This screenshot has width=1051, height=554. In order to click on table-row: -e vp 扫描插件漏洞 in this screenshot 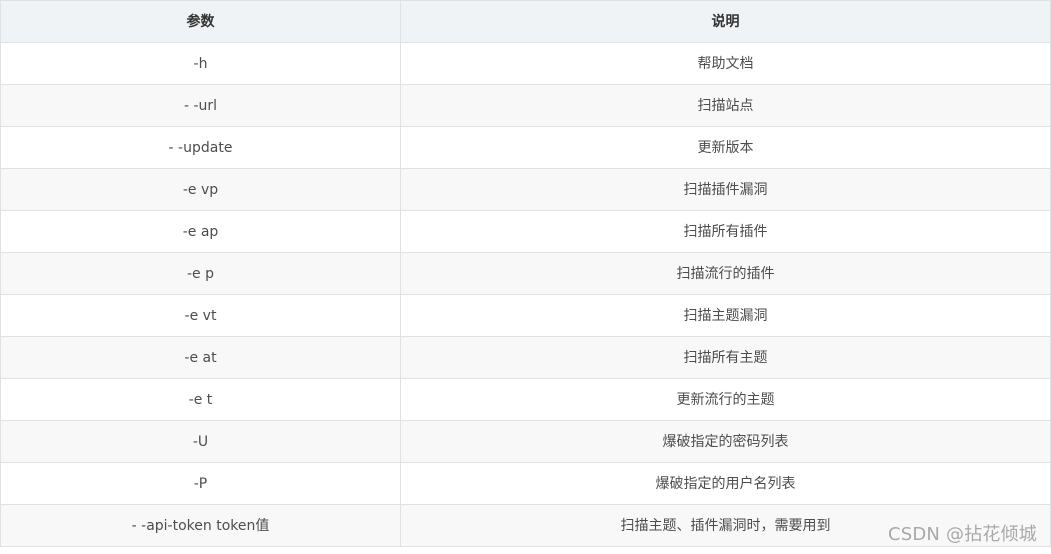, I will do `click(525, 189)`.